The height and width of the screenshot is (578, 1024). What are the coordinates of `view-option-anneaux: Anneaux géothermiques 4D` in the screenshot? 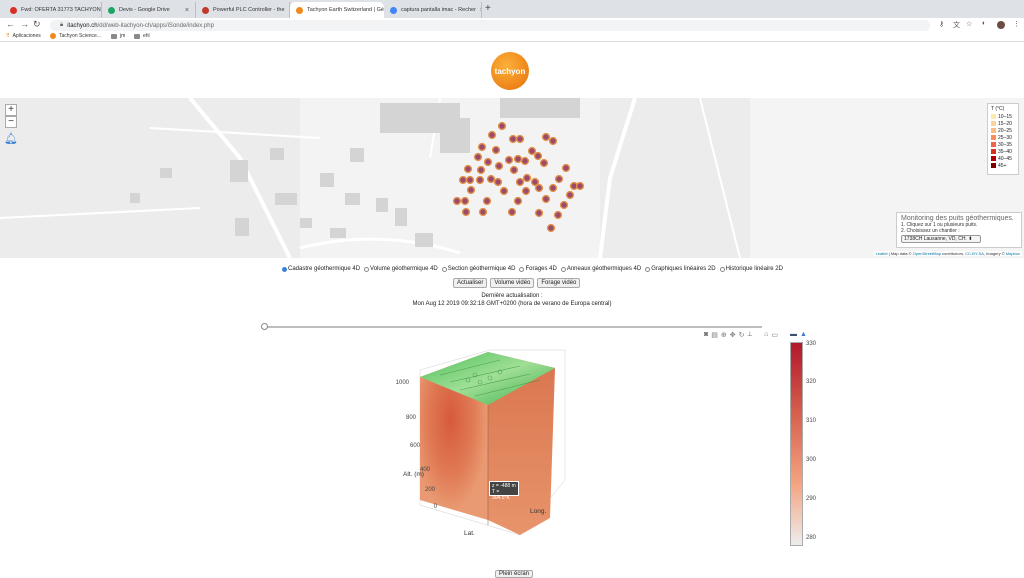 It's located at (600, 269).